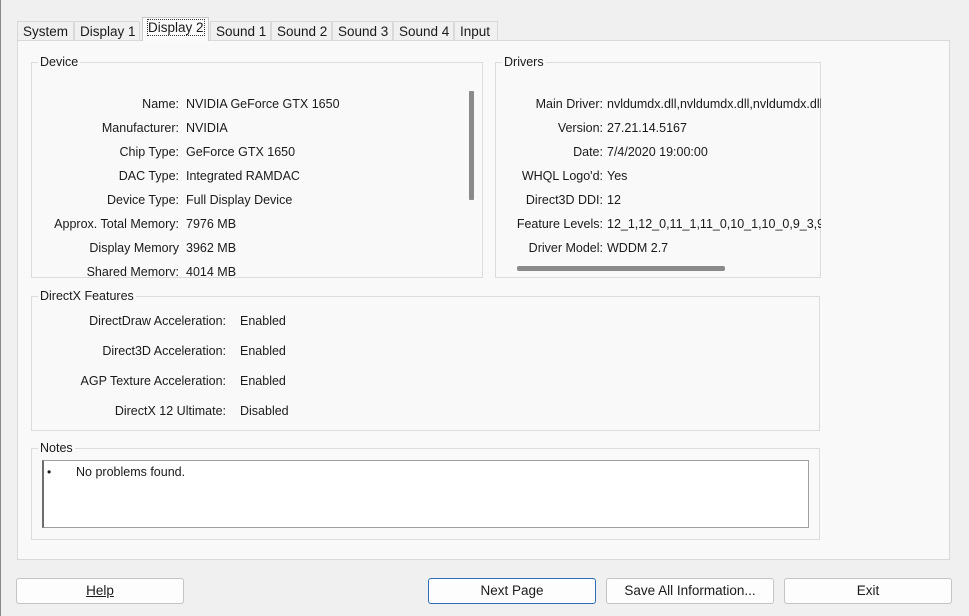 The width and height of the screenshot is (969, 616). I want to click on device-row-device-type: Device Type: Full Display Device, so click(247, 200).